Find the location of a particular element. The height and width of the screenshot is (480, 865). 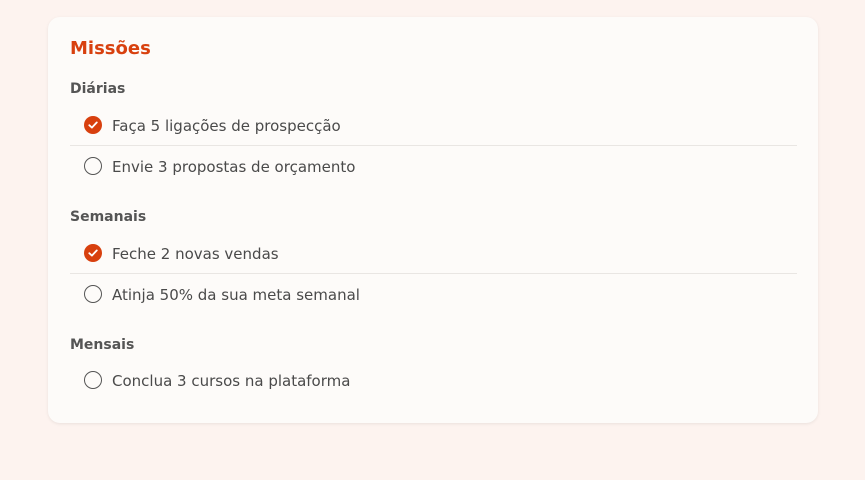

mission-item-label: Atinja 50% da sua meta semanal is located at coordinates (236, 295).